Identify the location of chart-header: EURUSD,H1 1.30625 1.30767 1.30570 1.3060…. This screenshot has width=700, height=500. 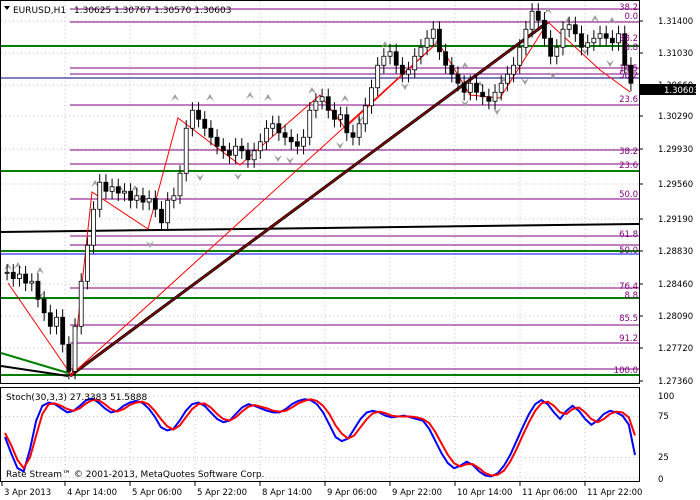
(117, 11).